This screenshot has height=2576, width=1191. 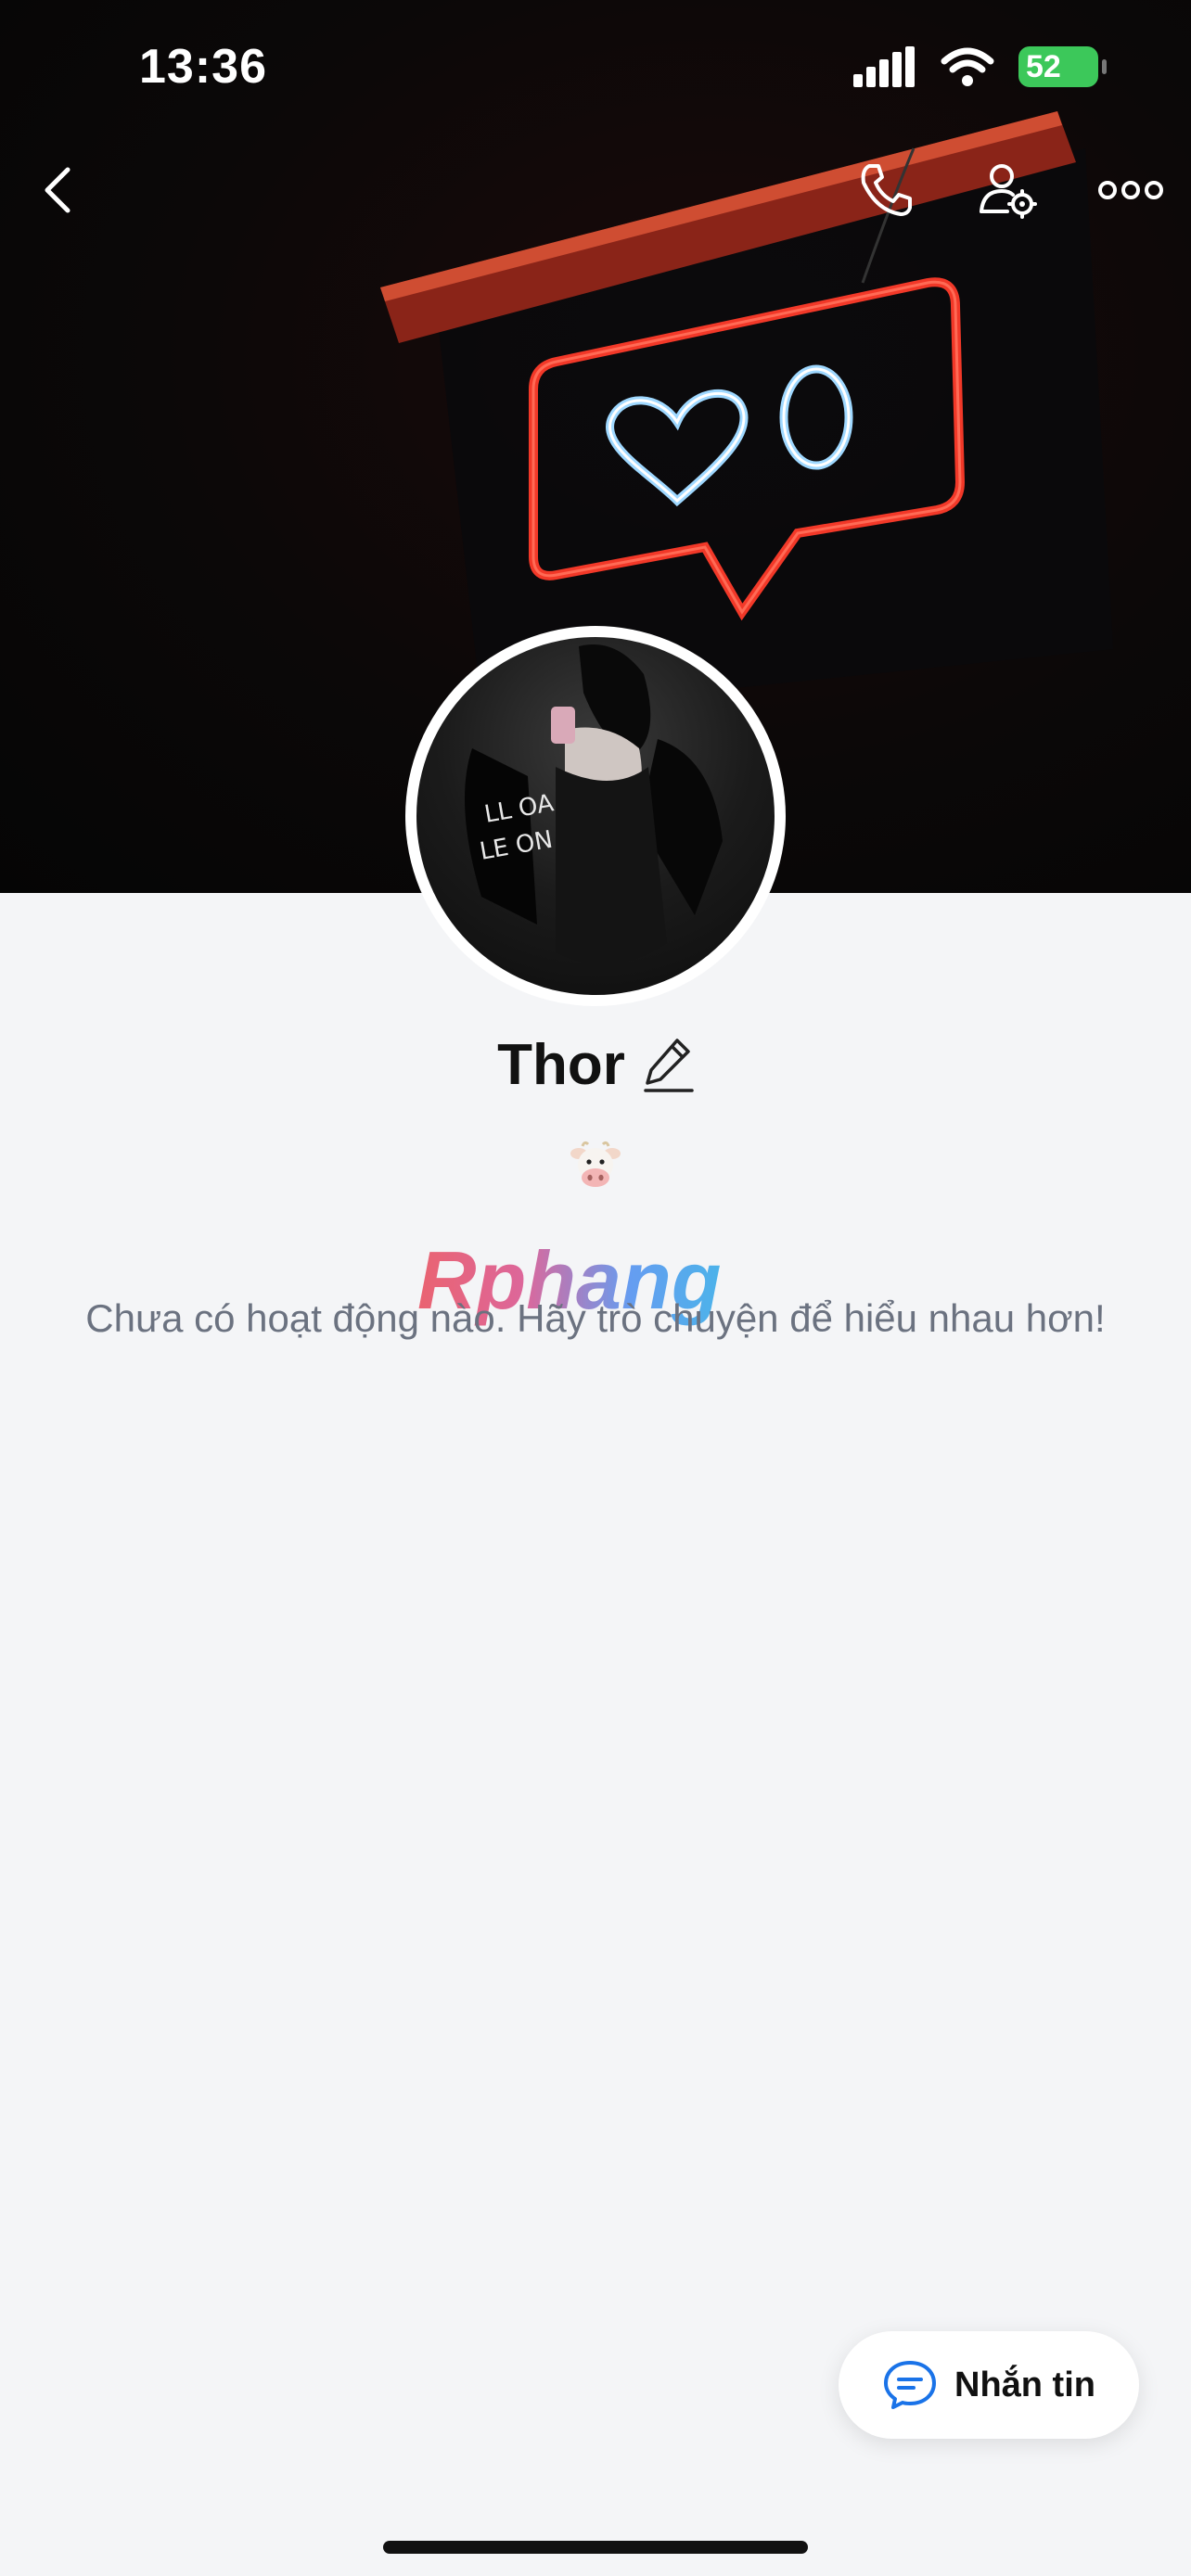 I want to click on more-options-button, so click(x=1130, y=190).